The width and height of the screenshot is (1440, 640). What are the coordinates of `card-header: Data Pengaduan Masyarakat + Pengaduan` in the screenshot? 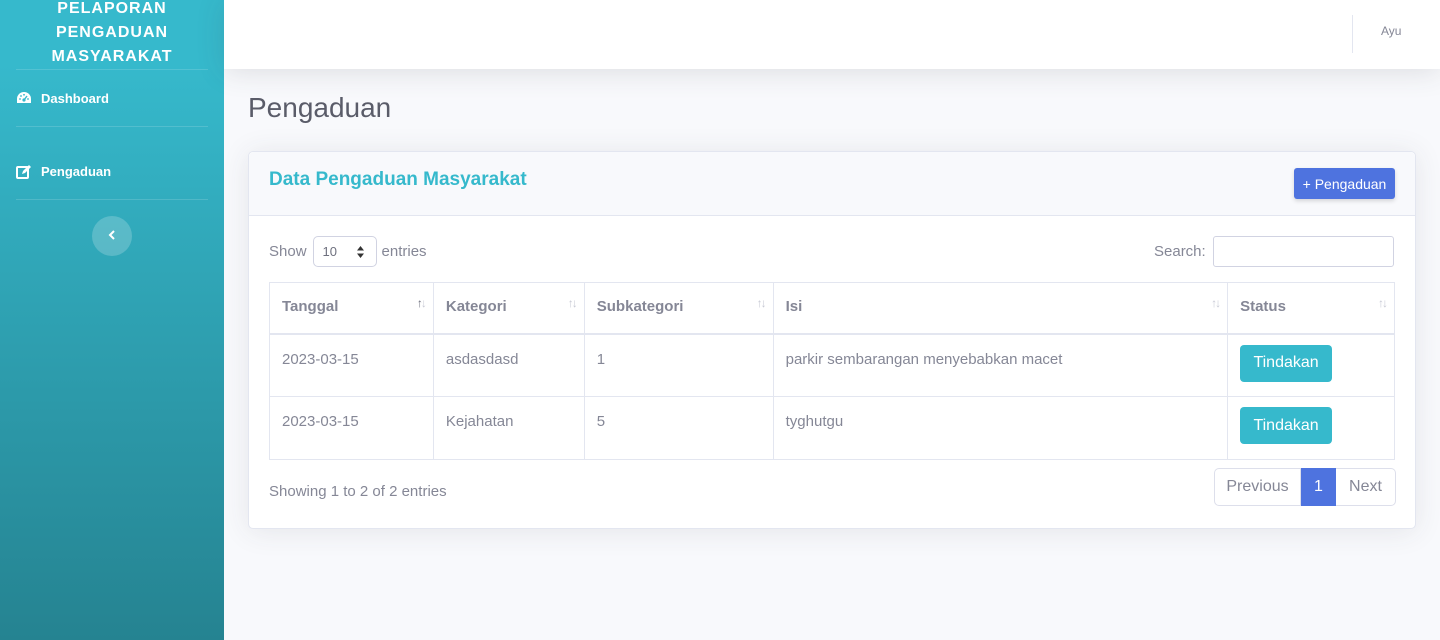 It's located at (832, 184).